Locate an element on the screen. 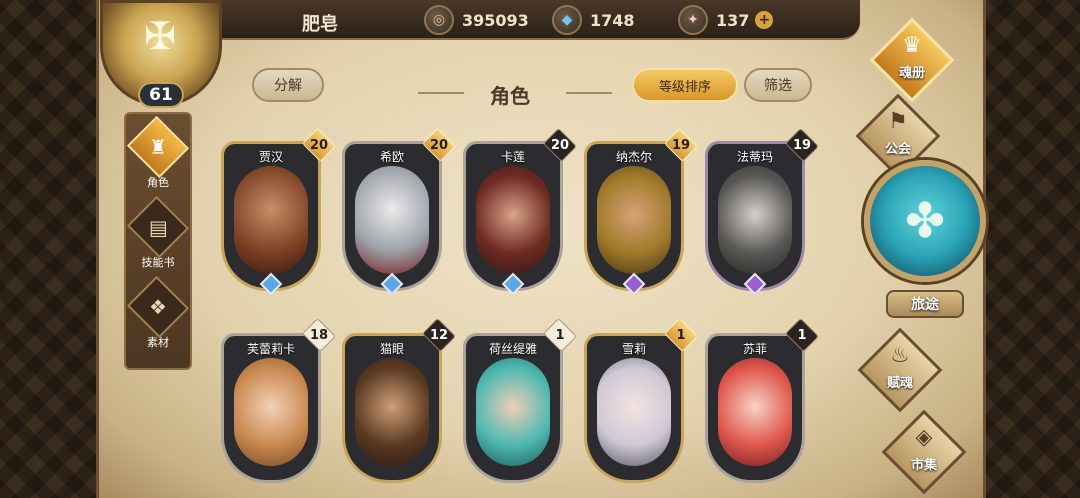  journey-label: 旅途 is located at coordinates (925, 304).